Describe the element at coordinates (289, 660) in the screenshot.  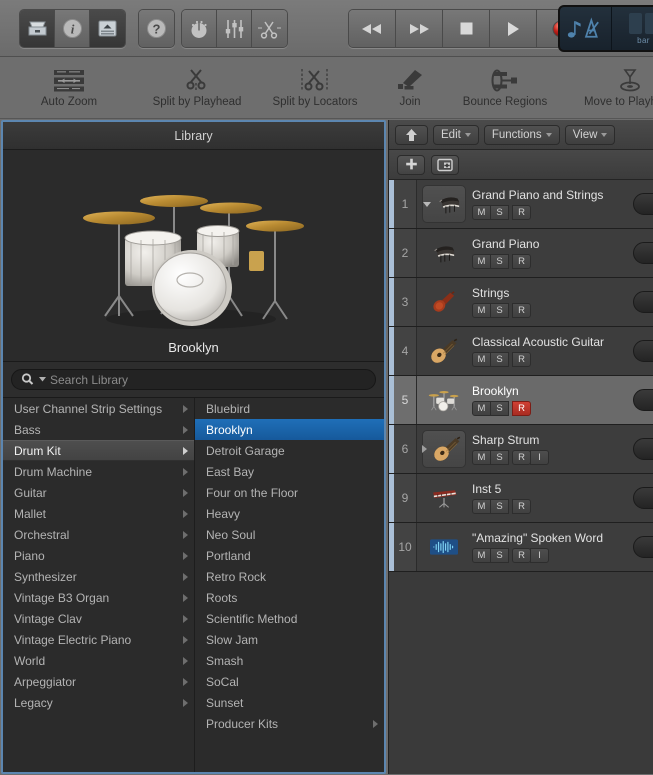
I see `patch-list-item: Smash` at that location.